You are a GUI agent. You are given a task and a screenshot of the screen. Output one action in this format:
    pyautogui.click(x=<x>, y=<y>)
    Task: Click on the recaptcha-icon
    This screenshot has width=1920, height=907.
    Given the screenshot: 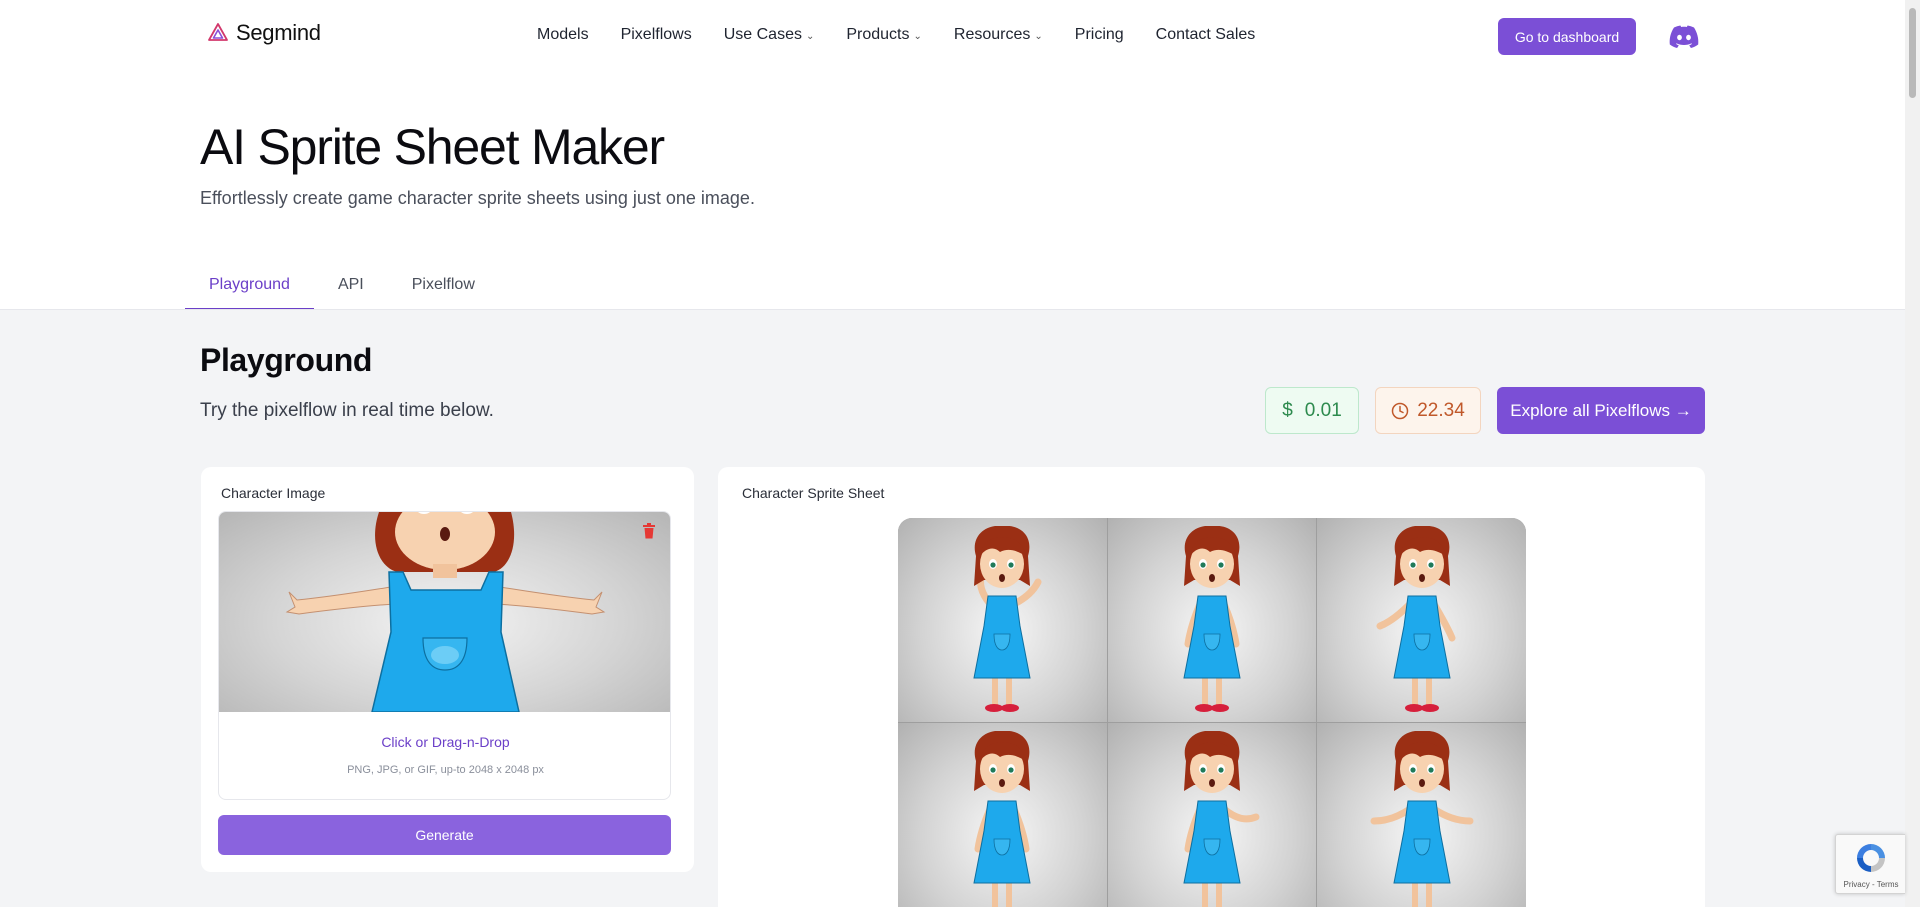 What is the action you would take?
    pyautogui.click(x=1871, y=858)
    